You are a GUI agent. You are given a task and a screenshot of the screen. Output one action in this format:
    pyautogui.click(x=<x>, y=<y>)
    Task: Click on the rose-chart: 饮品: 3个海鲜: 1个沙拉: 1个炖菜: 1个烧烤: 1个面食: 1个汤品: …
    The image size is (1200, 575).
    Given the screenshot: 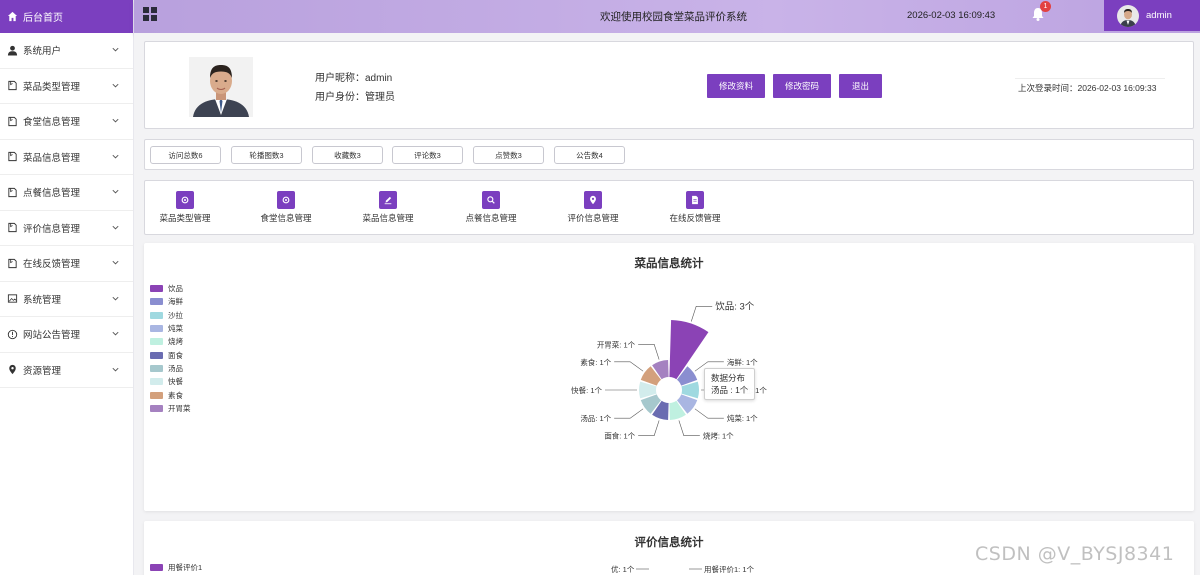 What is the action you would take?
    pyautogui.click(x=669, y=370)
    